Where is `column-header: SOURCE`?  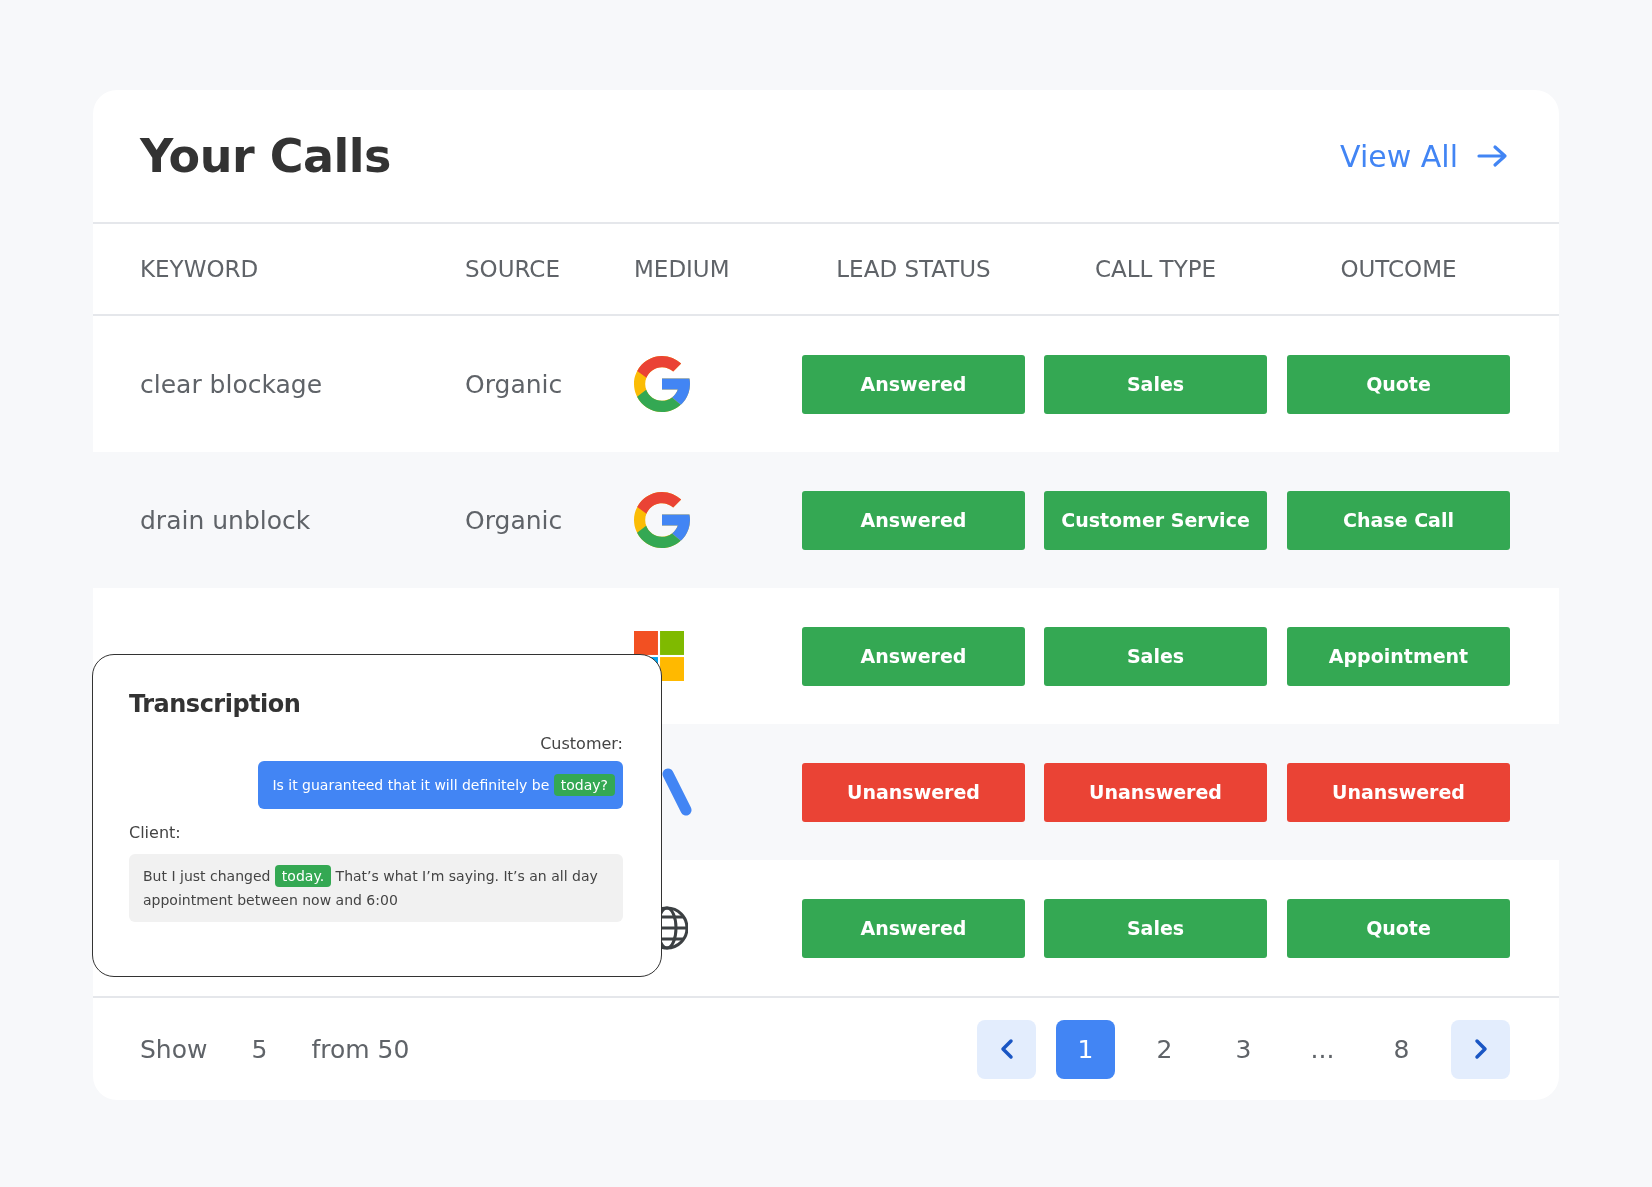 column-header: SOURCE is located at coordinates (513, 269).